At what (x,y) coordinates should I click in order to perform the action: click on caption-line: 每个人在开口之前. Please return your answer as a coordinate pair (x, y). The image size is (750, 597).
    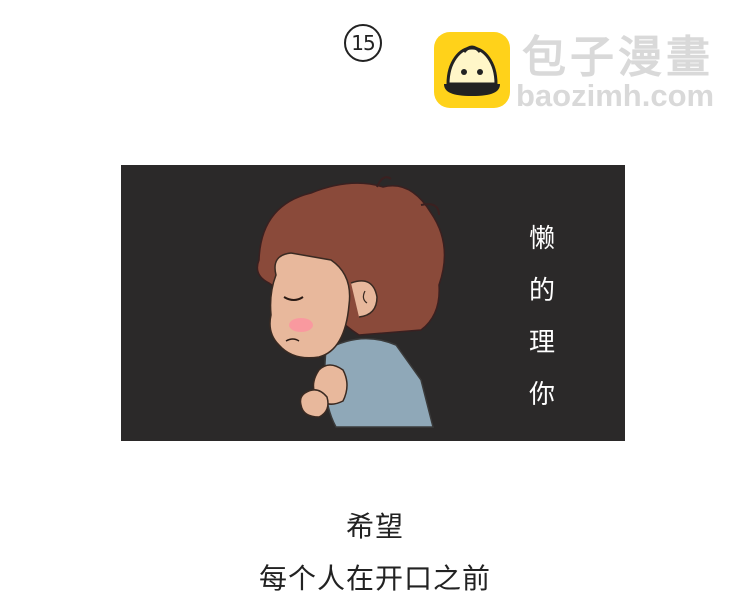
    Looking at the image, I should click on (374, 578).